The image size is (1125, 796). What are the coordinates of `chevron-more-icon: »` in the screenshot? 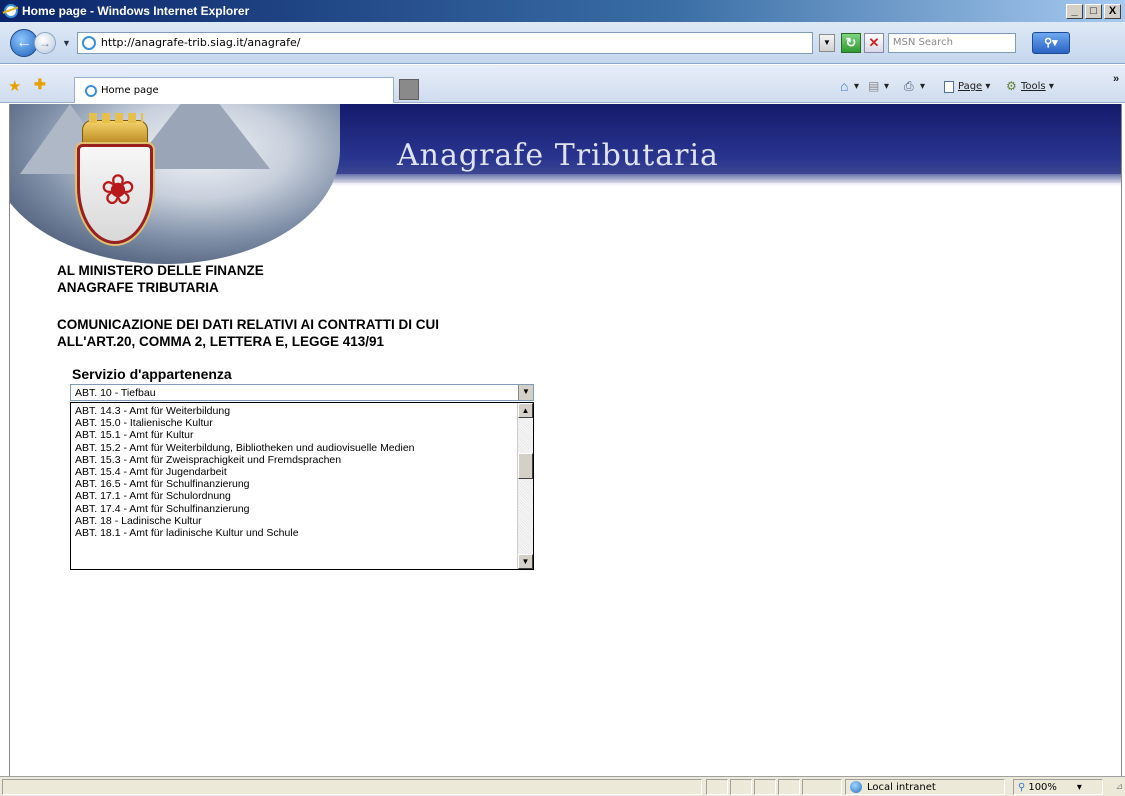 It's located at (1116, 79).